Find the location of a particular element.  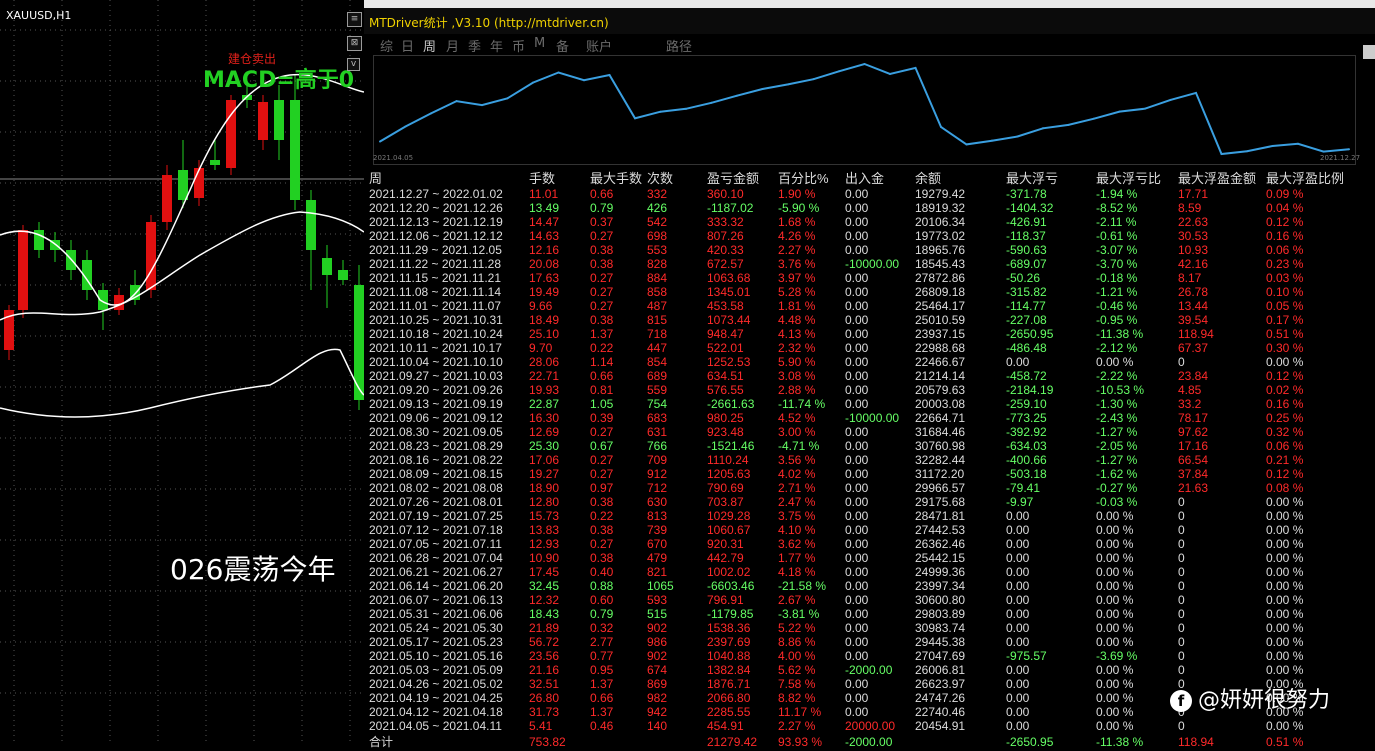

candle-body is located at coordinates (151, 256).